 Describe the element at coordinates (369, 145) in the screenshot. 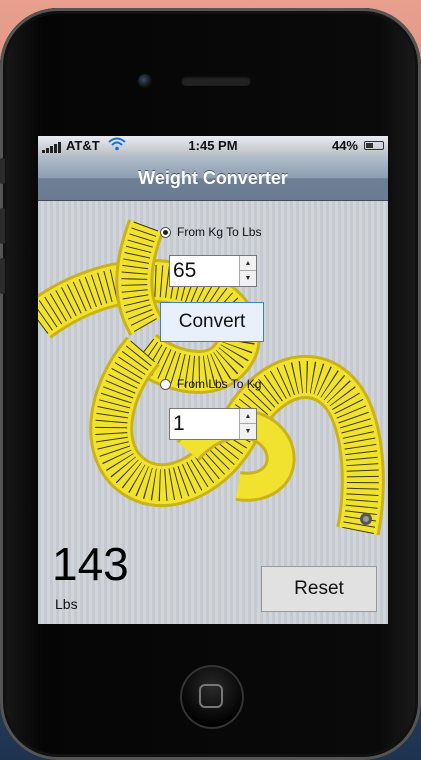

I see `battery-level-fill` at that location.